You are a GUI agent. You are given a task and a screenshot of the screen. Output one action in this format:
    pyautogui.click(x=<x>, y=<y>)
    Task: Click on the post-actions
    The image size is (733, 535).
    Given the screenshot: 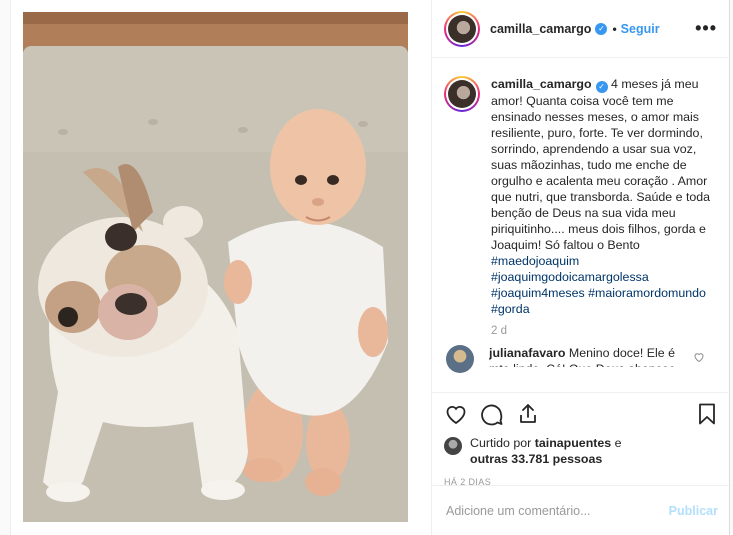 What is the action you would take?
    pyautogui.click(x=581, y=414)
    